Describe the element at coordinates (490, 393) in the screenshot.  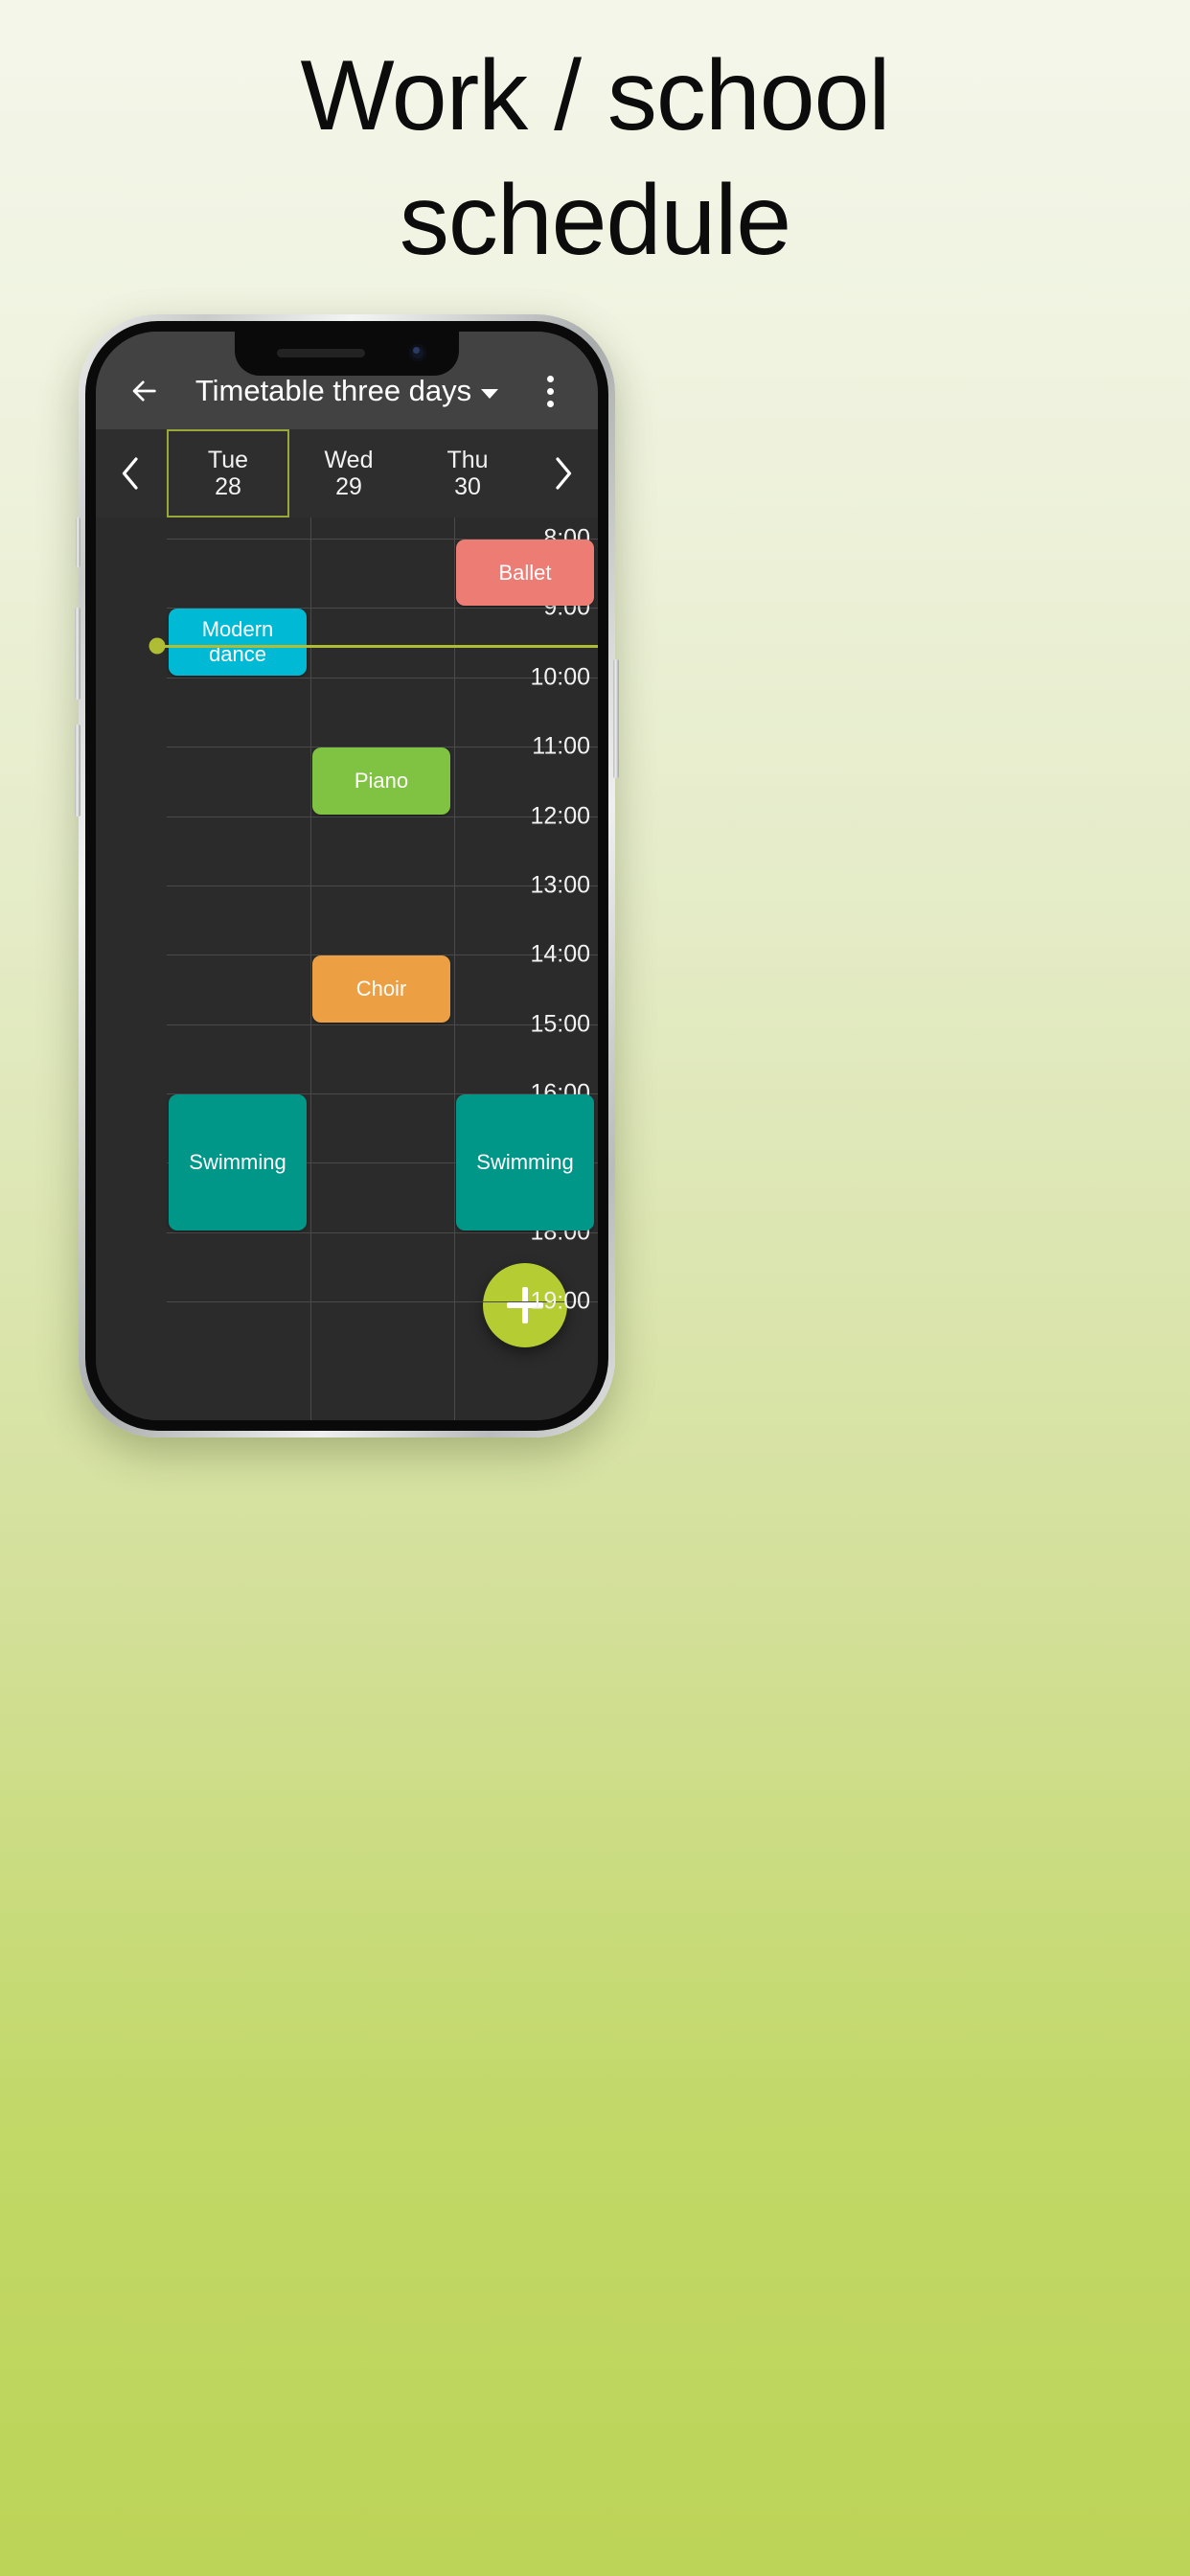
I see `caret-down-icon` at that location.